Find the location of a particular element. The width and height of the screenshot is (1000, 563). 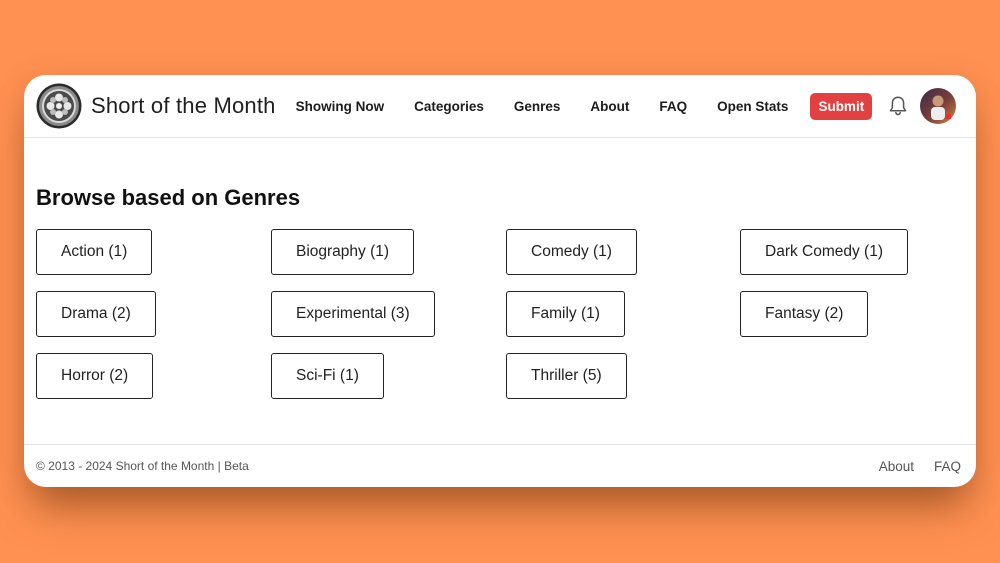

page-title: Browse based on Genres is located at coordinates (168, 197).